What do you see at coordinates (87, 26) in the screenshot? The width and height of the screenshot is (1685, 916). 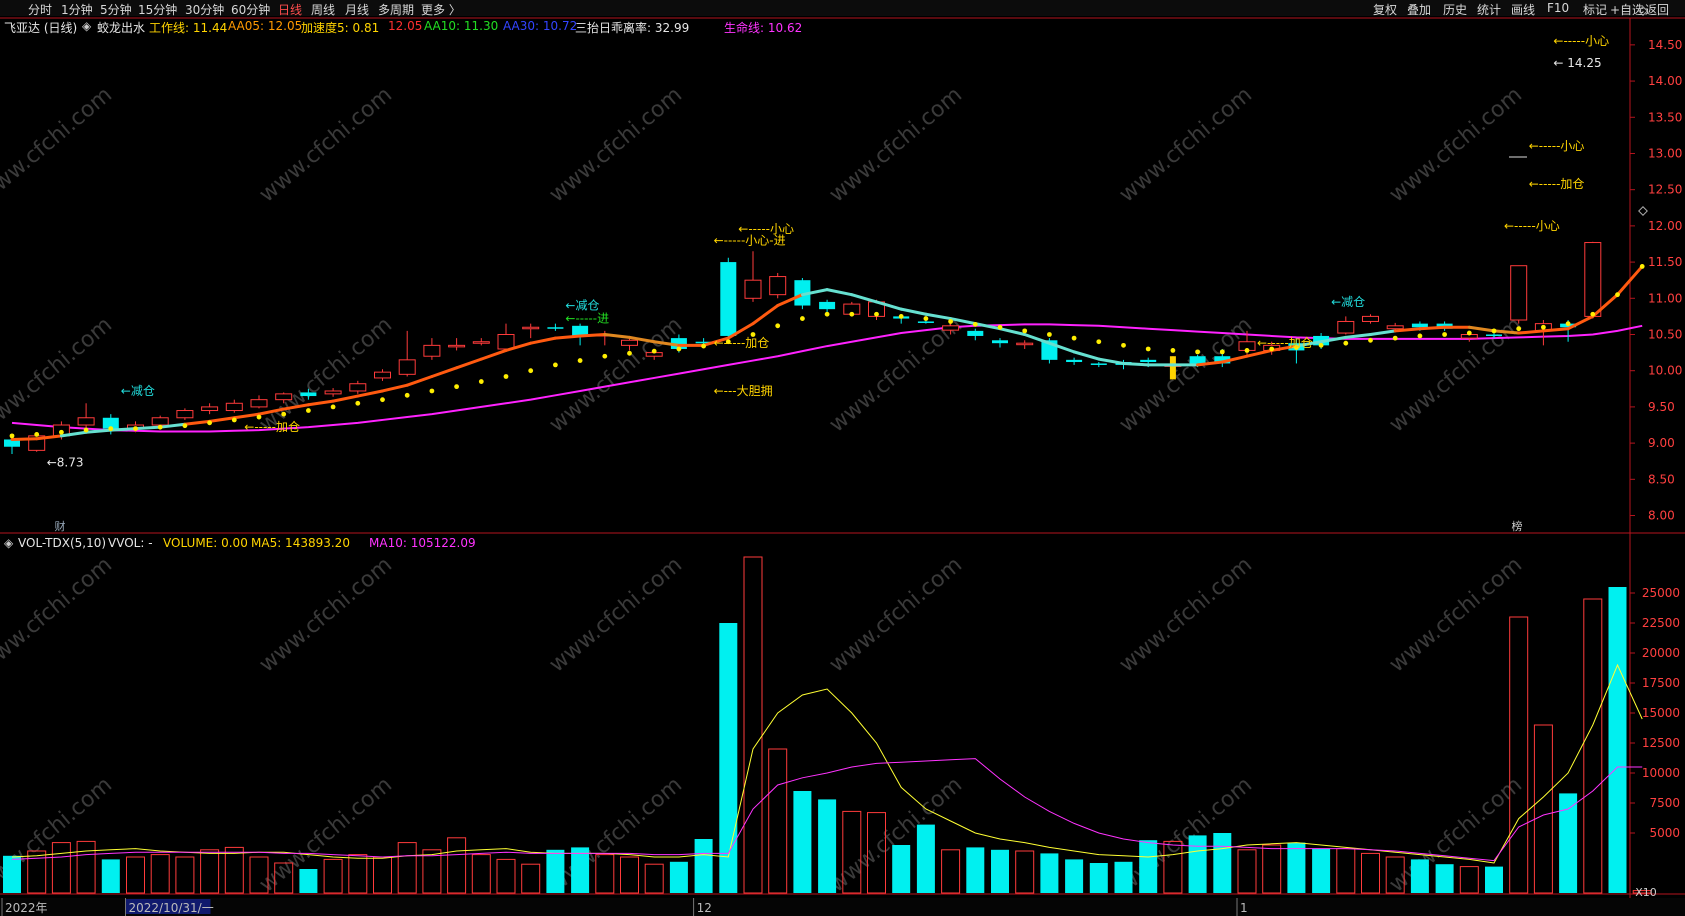 I see `indicator-icon: ◈` at bounding box center [87, 26].